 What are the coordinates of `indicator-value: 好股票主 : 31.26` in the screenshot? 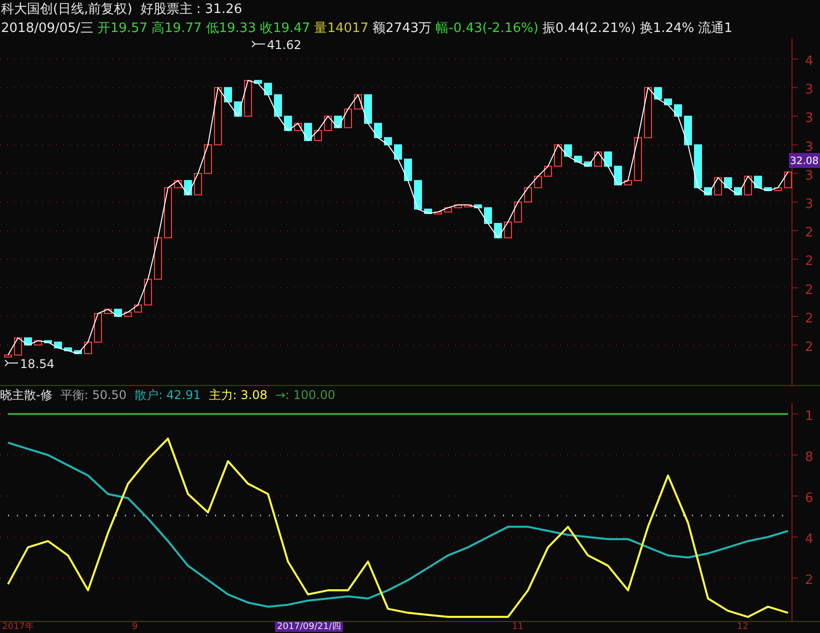 It's located at (191, 10).